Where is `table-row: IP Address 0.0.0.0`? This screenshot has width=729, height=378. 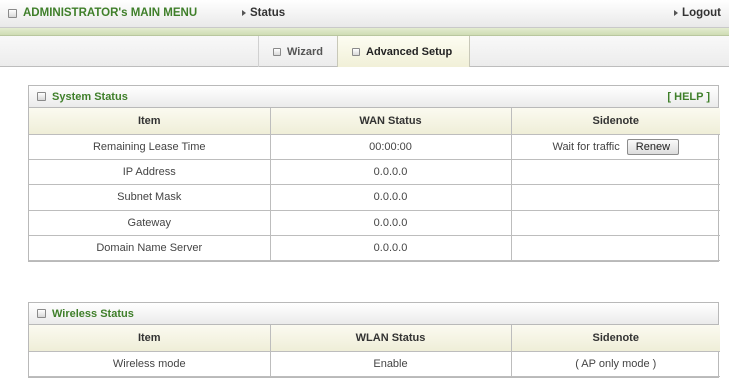 table-row: IP Address 0.0.0.0 is located at coordinates (374, 172).